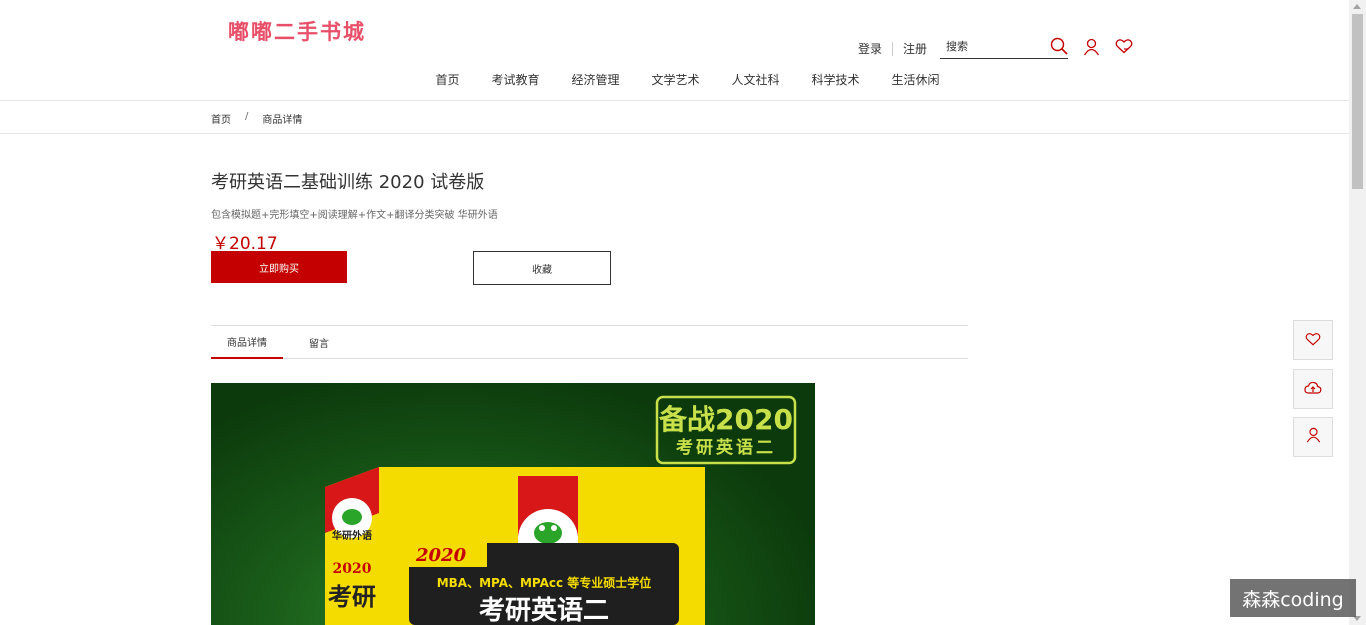 The width and height of the screenshot is (1366, 625). I want to click on cloud-upload-icon, so click(1313, 389).